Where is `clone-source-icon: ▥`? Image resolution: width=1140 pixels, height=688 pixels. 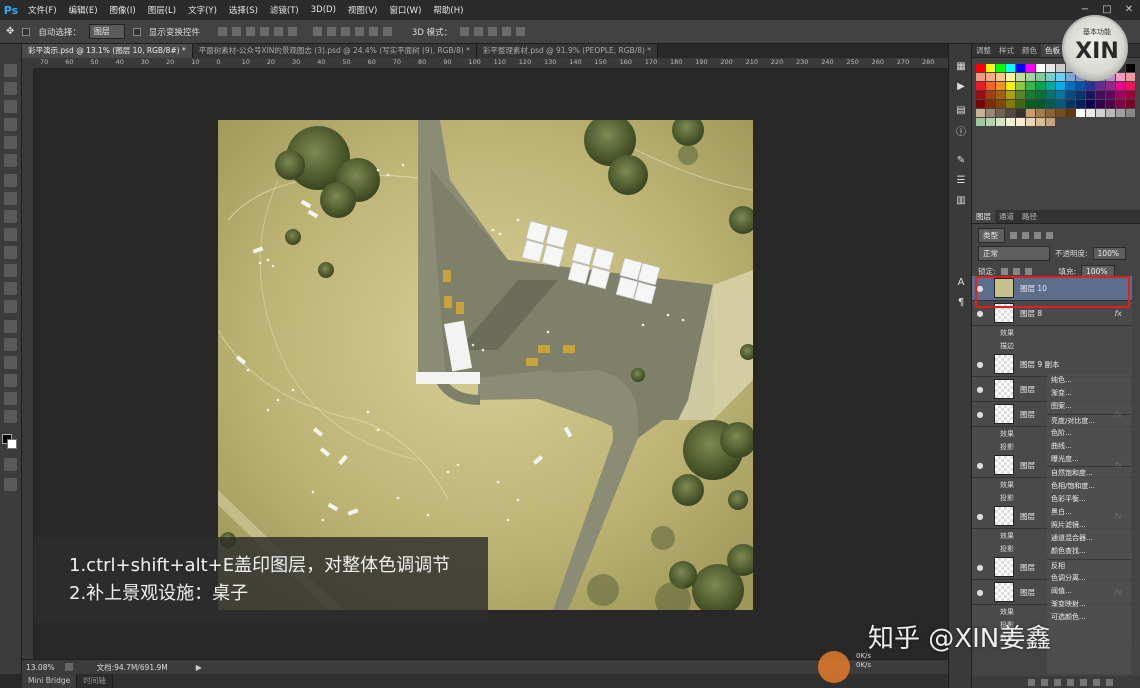
clone-source-icon: ▥ is located at coordinates (961, 201).